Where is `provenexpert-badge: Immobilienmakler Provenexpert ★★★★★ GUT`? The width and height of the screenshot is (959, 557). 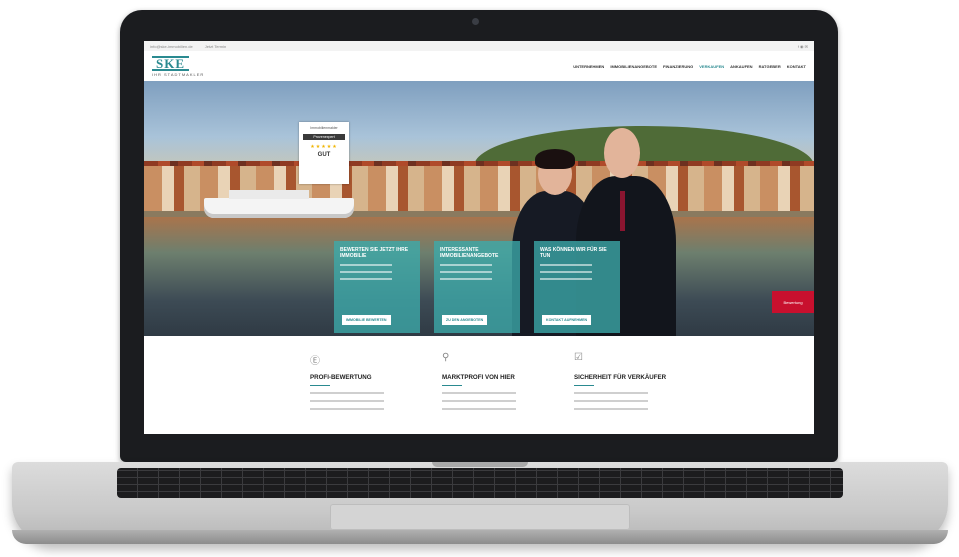 provenexpert-badge: Immobilienmakler Provenexpert ★★★★★ GUT is located at coordinates (324, 153).